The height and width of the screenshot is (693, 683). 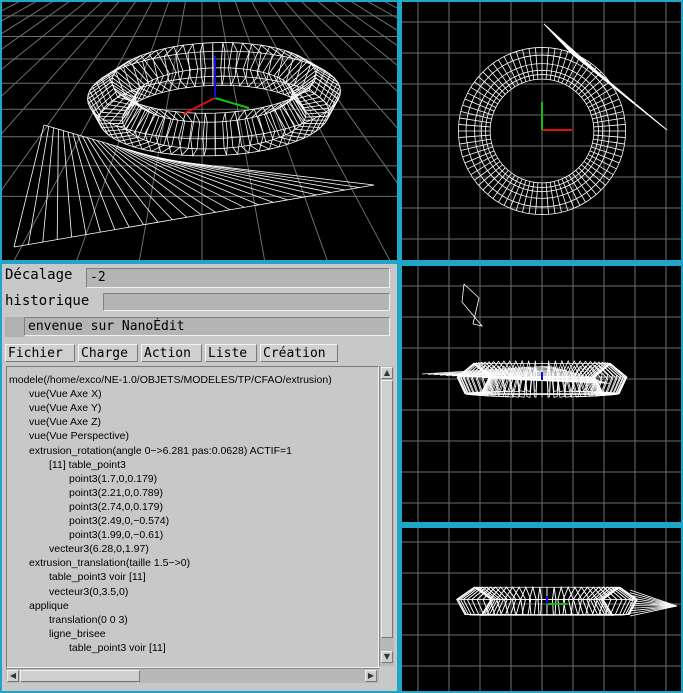 What do you see at coordinates (116, 493) in the screenshot?
I see `tree-node: point3(2.21,0,0.789)` at bounding box center [116, 493].